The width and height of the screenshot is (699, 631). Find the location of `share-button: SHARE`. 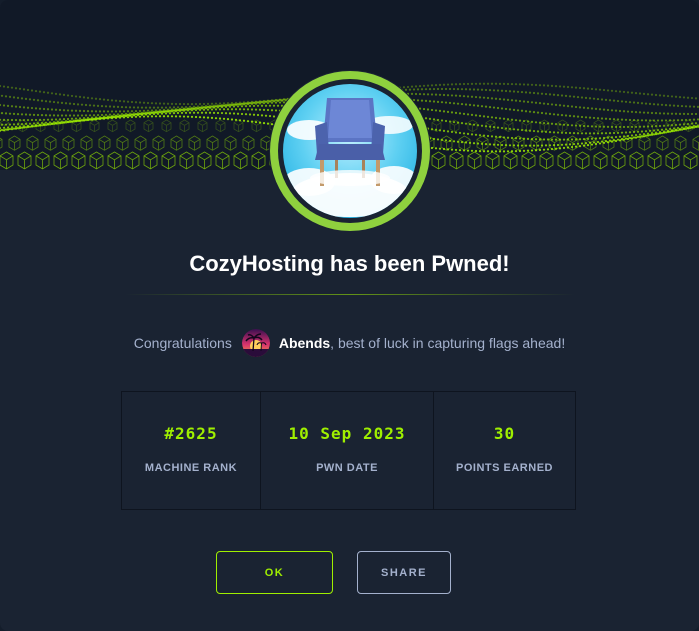

share-button: SHARE is located at coordinates (404, 572).